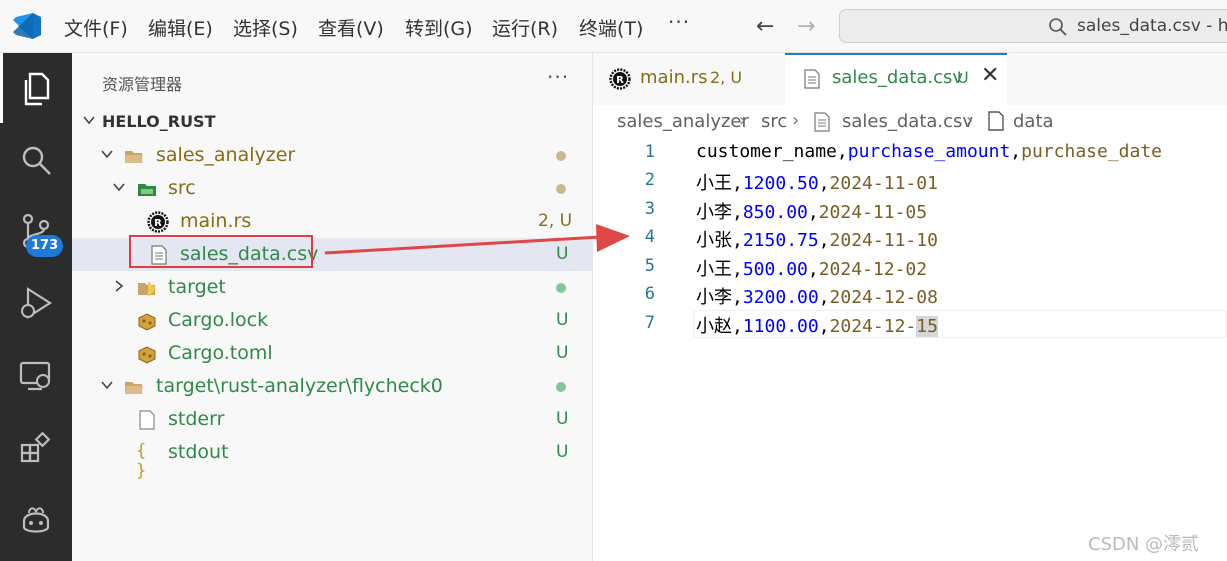  What do you see at coordinates (780, 326) in the screenshot?
I see `csv-field: 1100.00` at bounding box center [780, 326].